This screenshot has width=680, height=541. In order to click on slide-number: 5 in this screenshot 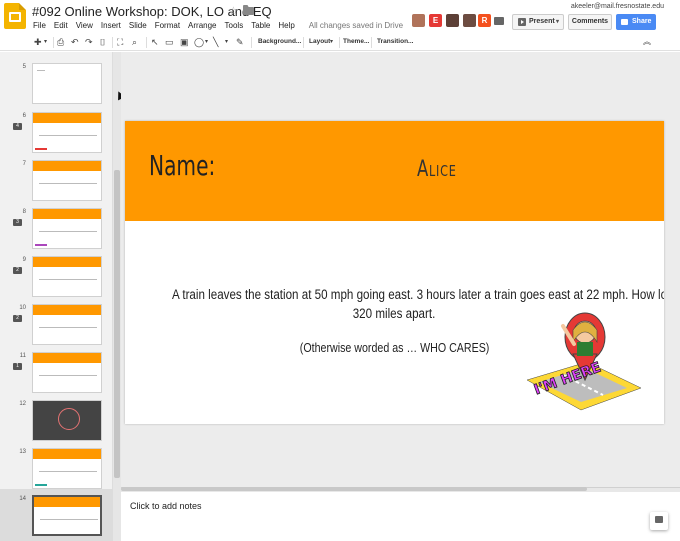, I will do `click(24, 67)`.